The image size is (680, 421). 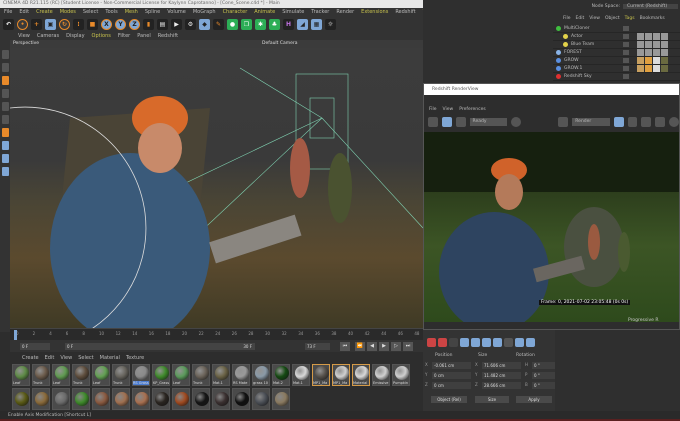 I want to click on scale-button: ▣, so click(x=50, y=24).